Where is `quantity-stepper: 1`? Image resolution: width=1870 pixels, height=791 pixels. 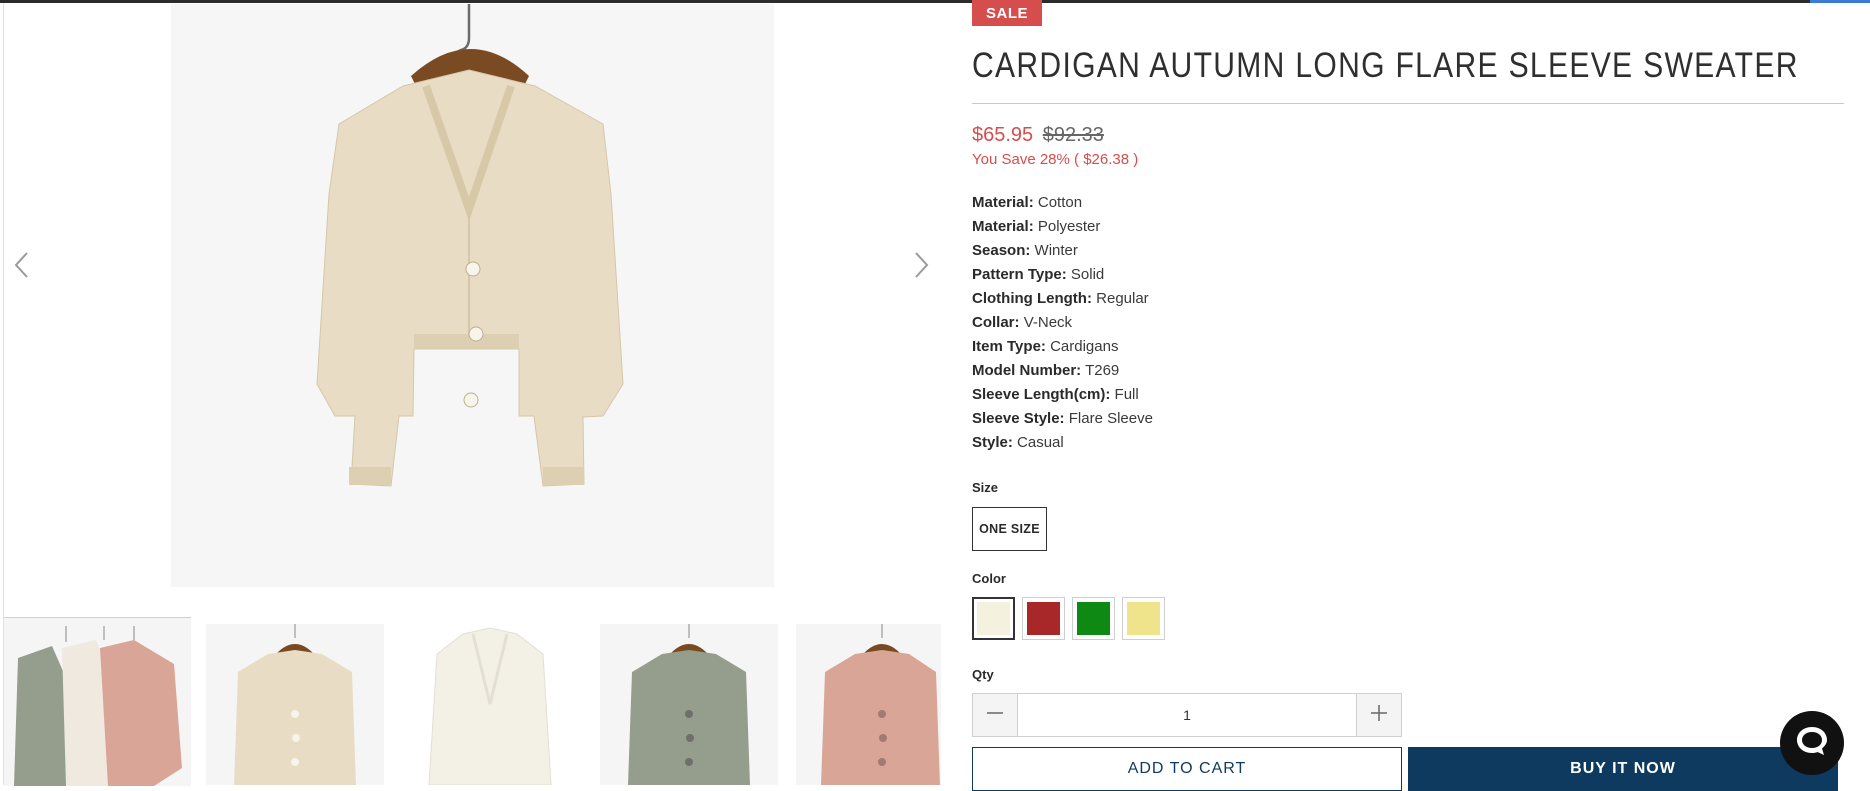
quantity-stepper: 1 is located at coordinates (1187, 715).